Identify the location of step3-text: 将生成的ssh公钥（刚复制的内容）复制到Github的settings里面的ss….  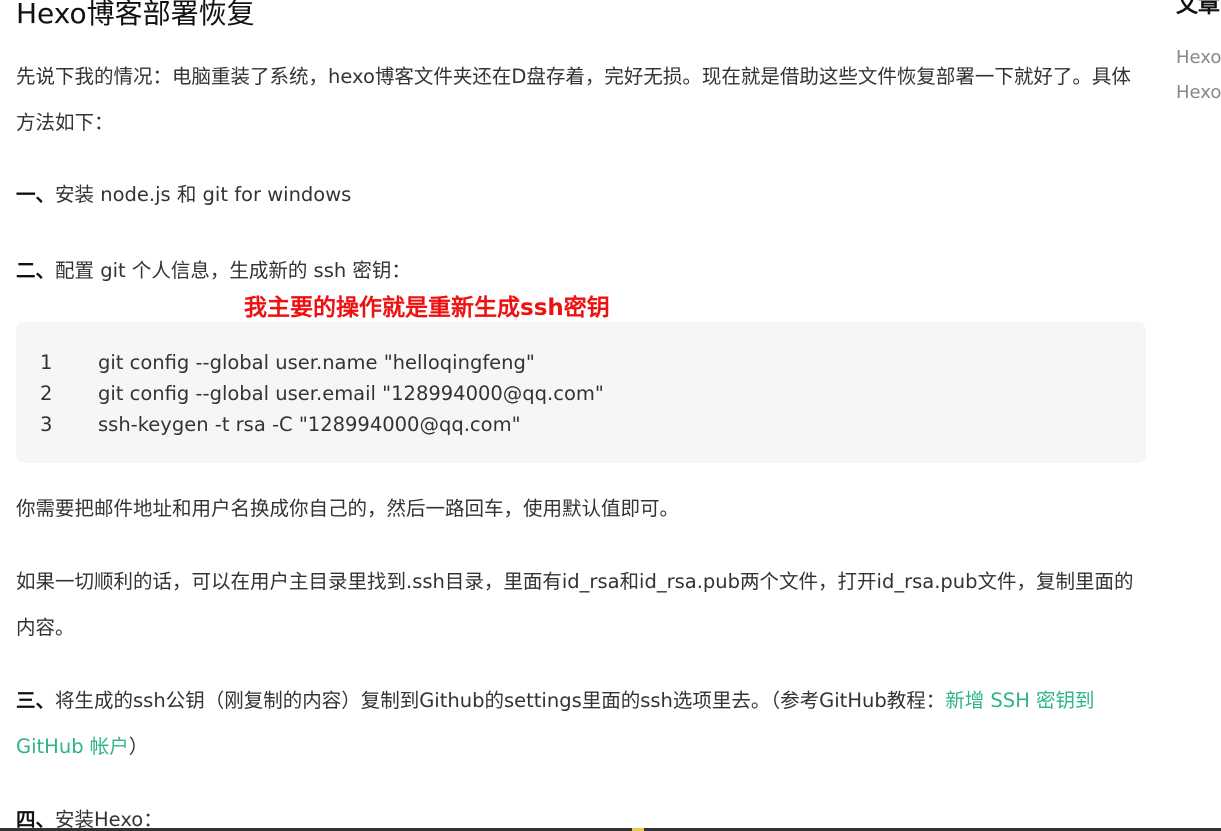
(500, 700).